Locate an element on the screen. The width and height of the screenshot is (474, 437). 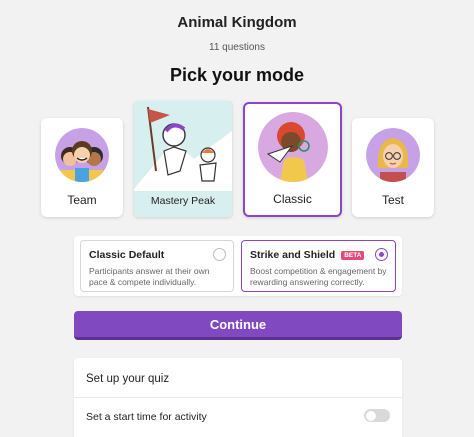
mountain-climber-illustration-icon is located at coordinates (183, 146).